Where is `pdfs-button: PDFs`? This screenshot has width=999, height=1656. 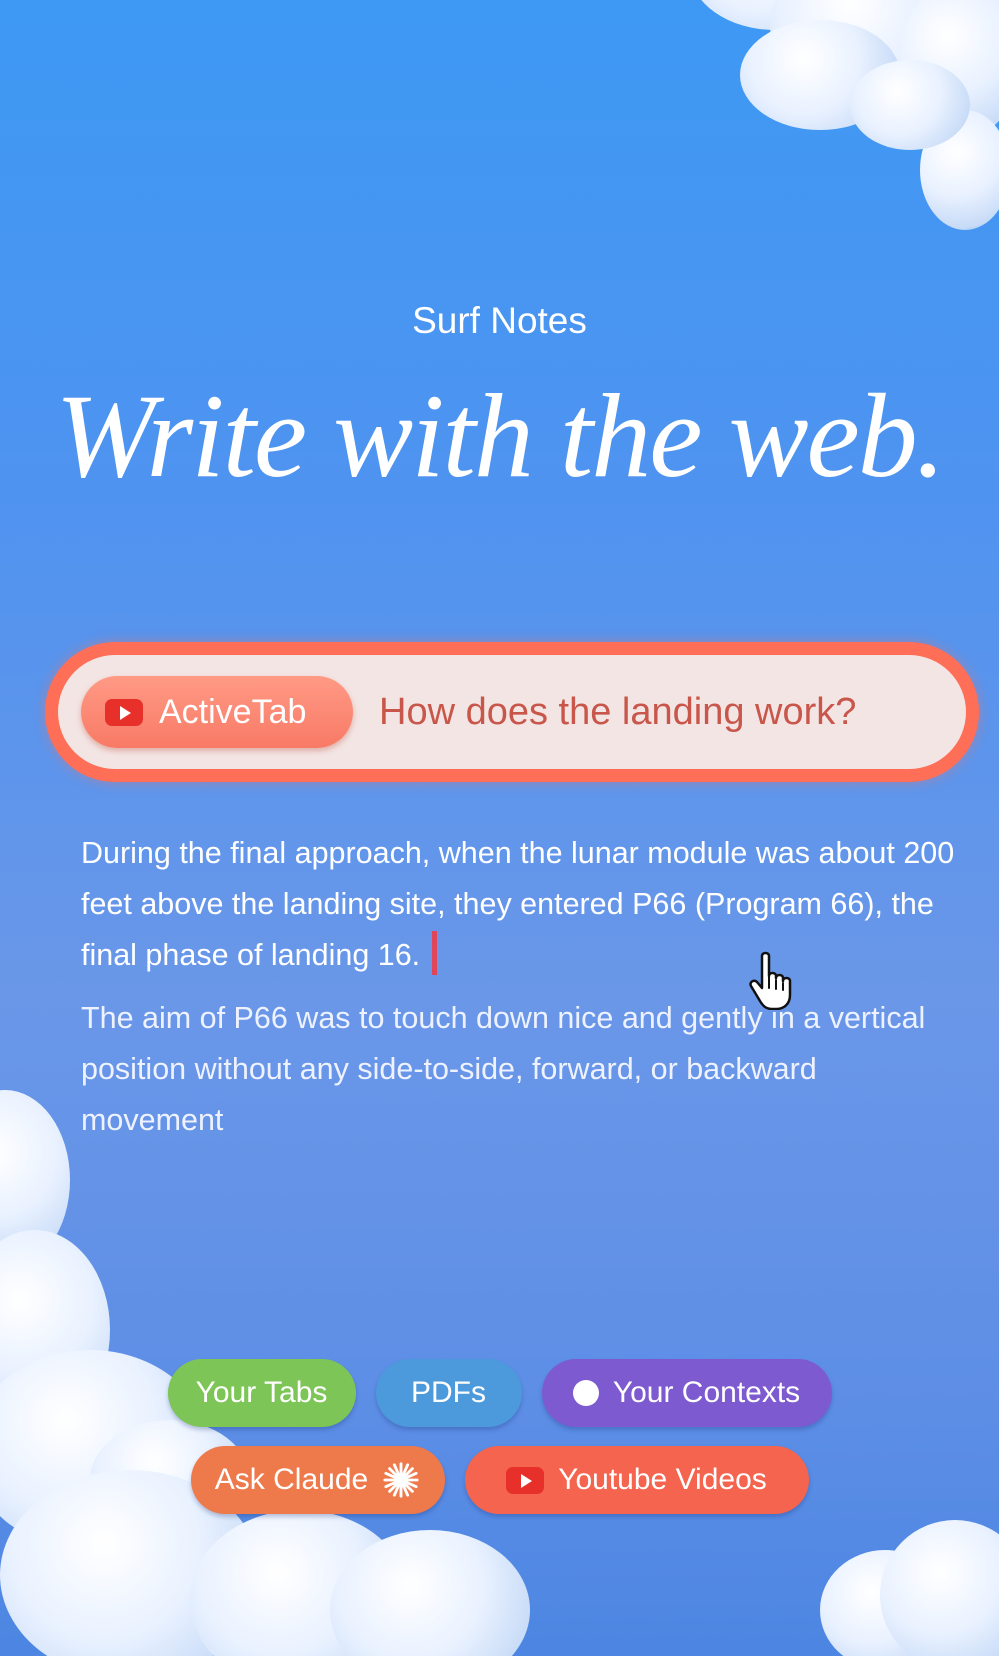 pdfs-button: PDFs is located at coordinates (448, 1393).